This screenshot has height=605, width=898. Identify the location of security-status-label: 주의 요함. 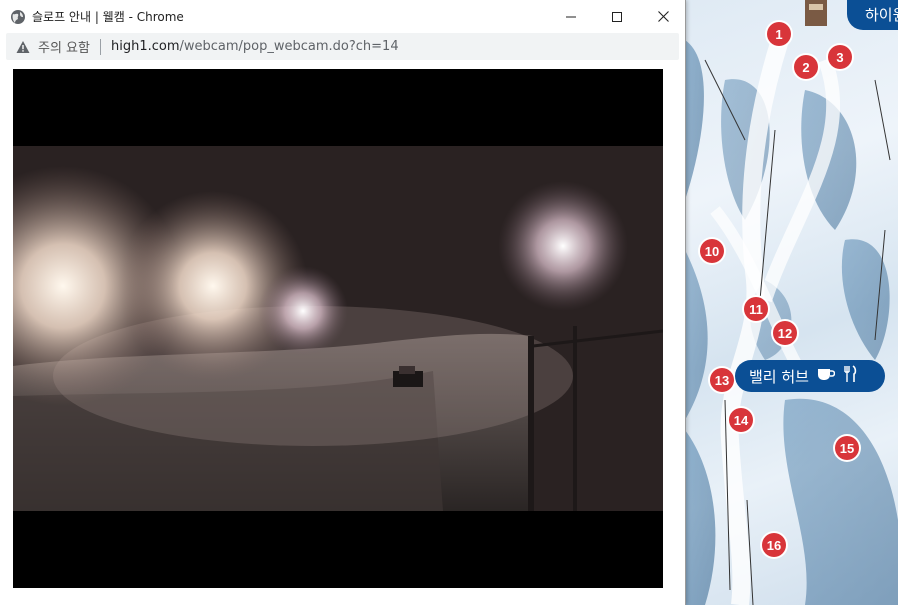
(64, 46).